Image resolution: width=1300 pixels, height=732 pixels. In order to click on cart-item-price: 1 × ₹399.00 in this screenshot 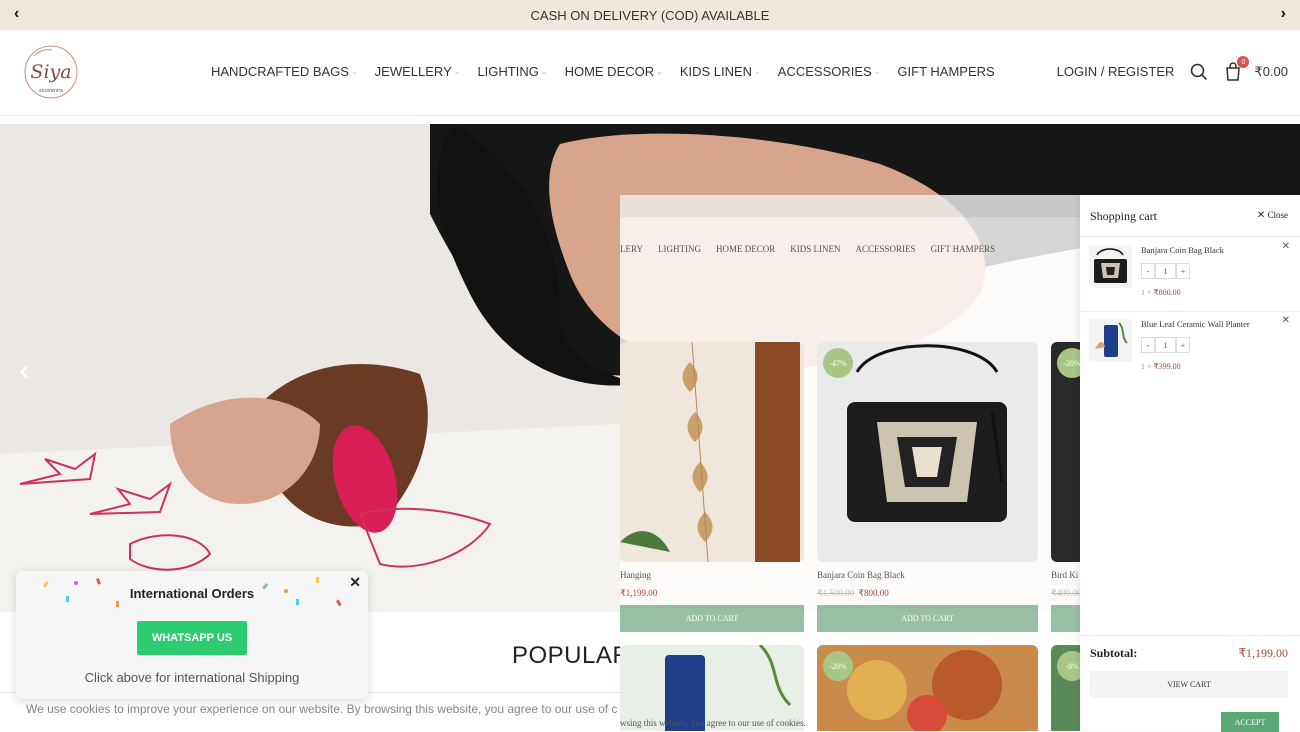, I will do `click(1161, 366)`.